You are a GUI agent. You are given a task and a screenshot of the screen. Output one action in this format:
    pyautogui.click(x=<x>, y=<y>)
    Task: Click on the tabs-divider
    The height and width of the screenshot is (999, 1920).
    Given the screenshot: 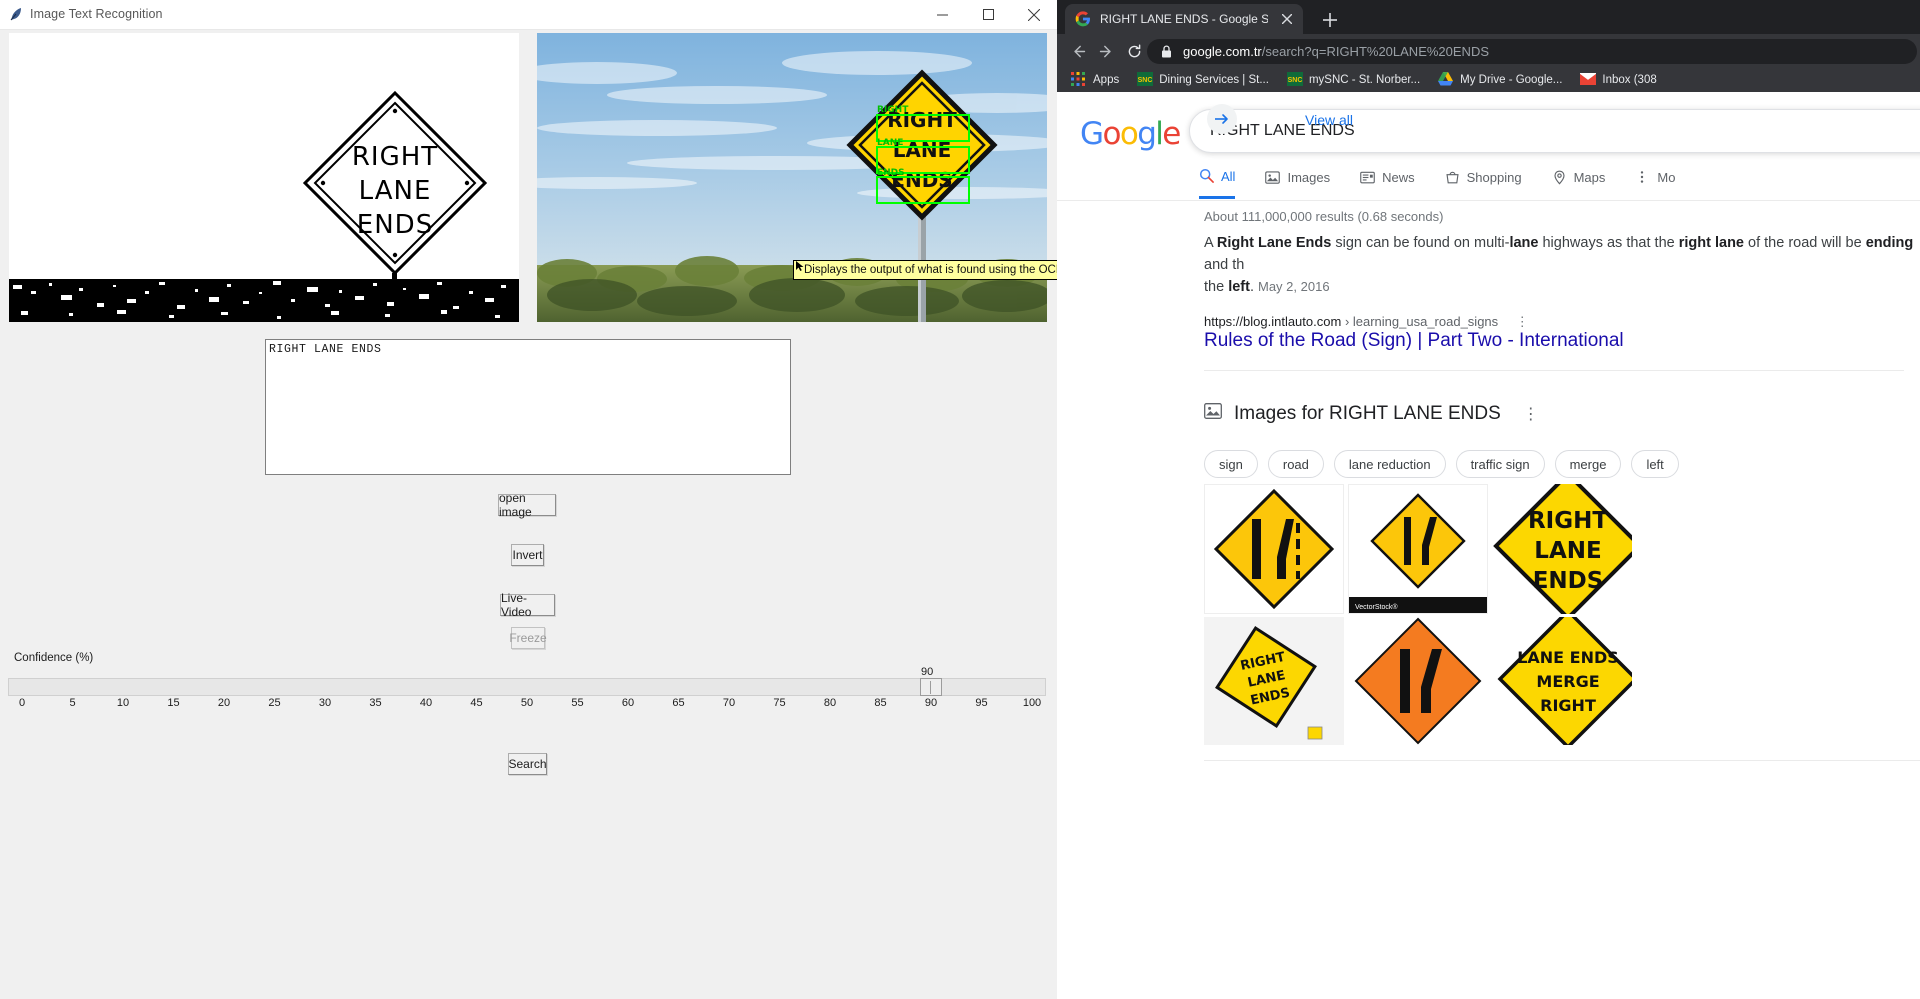 What is the action you would take?
    pyautogui.click(x=1488, y=200)
    